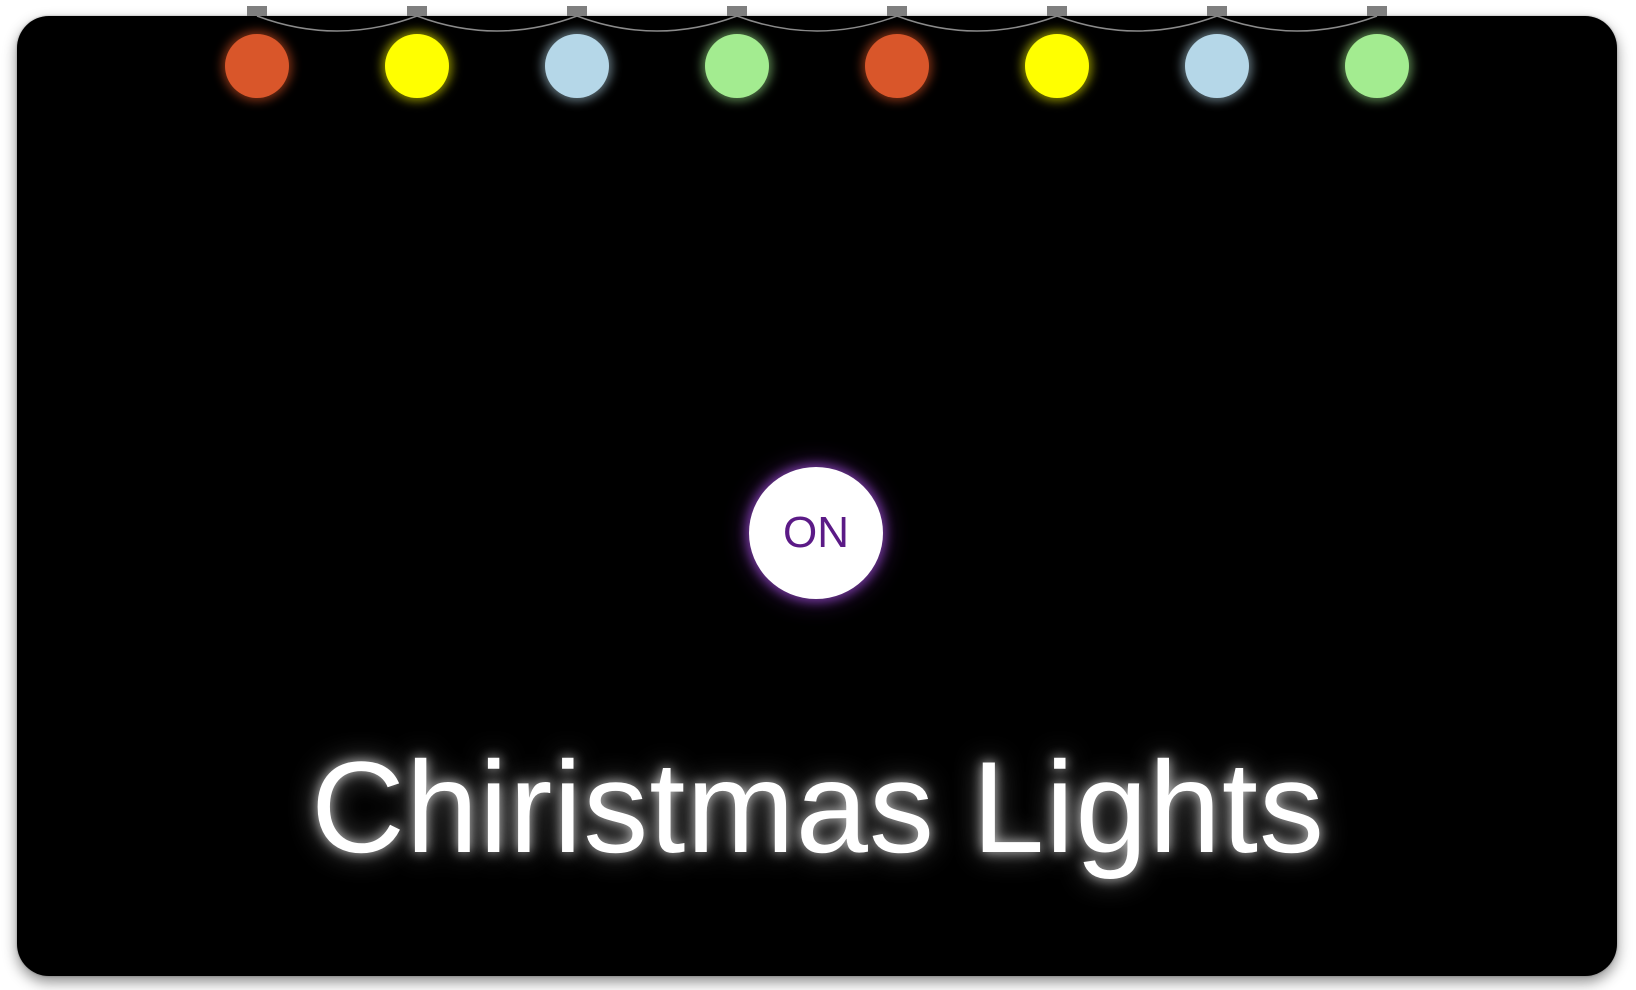 The image size is (1636, 990). I want to click on power-button-label: ON, so click(816, 532).